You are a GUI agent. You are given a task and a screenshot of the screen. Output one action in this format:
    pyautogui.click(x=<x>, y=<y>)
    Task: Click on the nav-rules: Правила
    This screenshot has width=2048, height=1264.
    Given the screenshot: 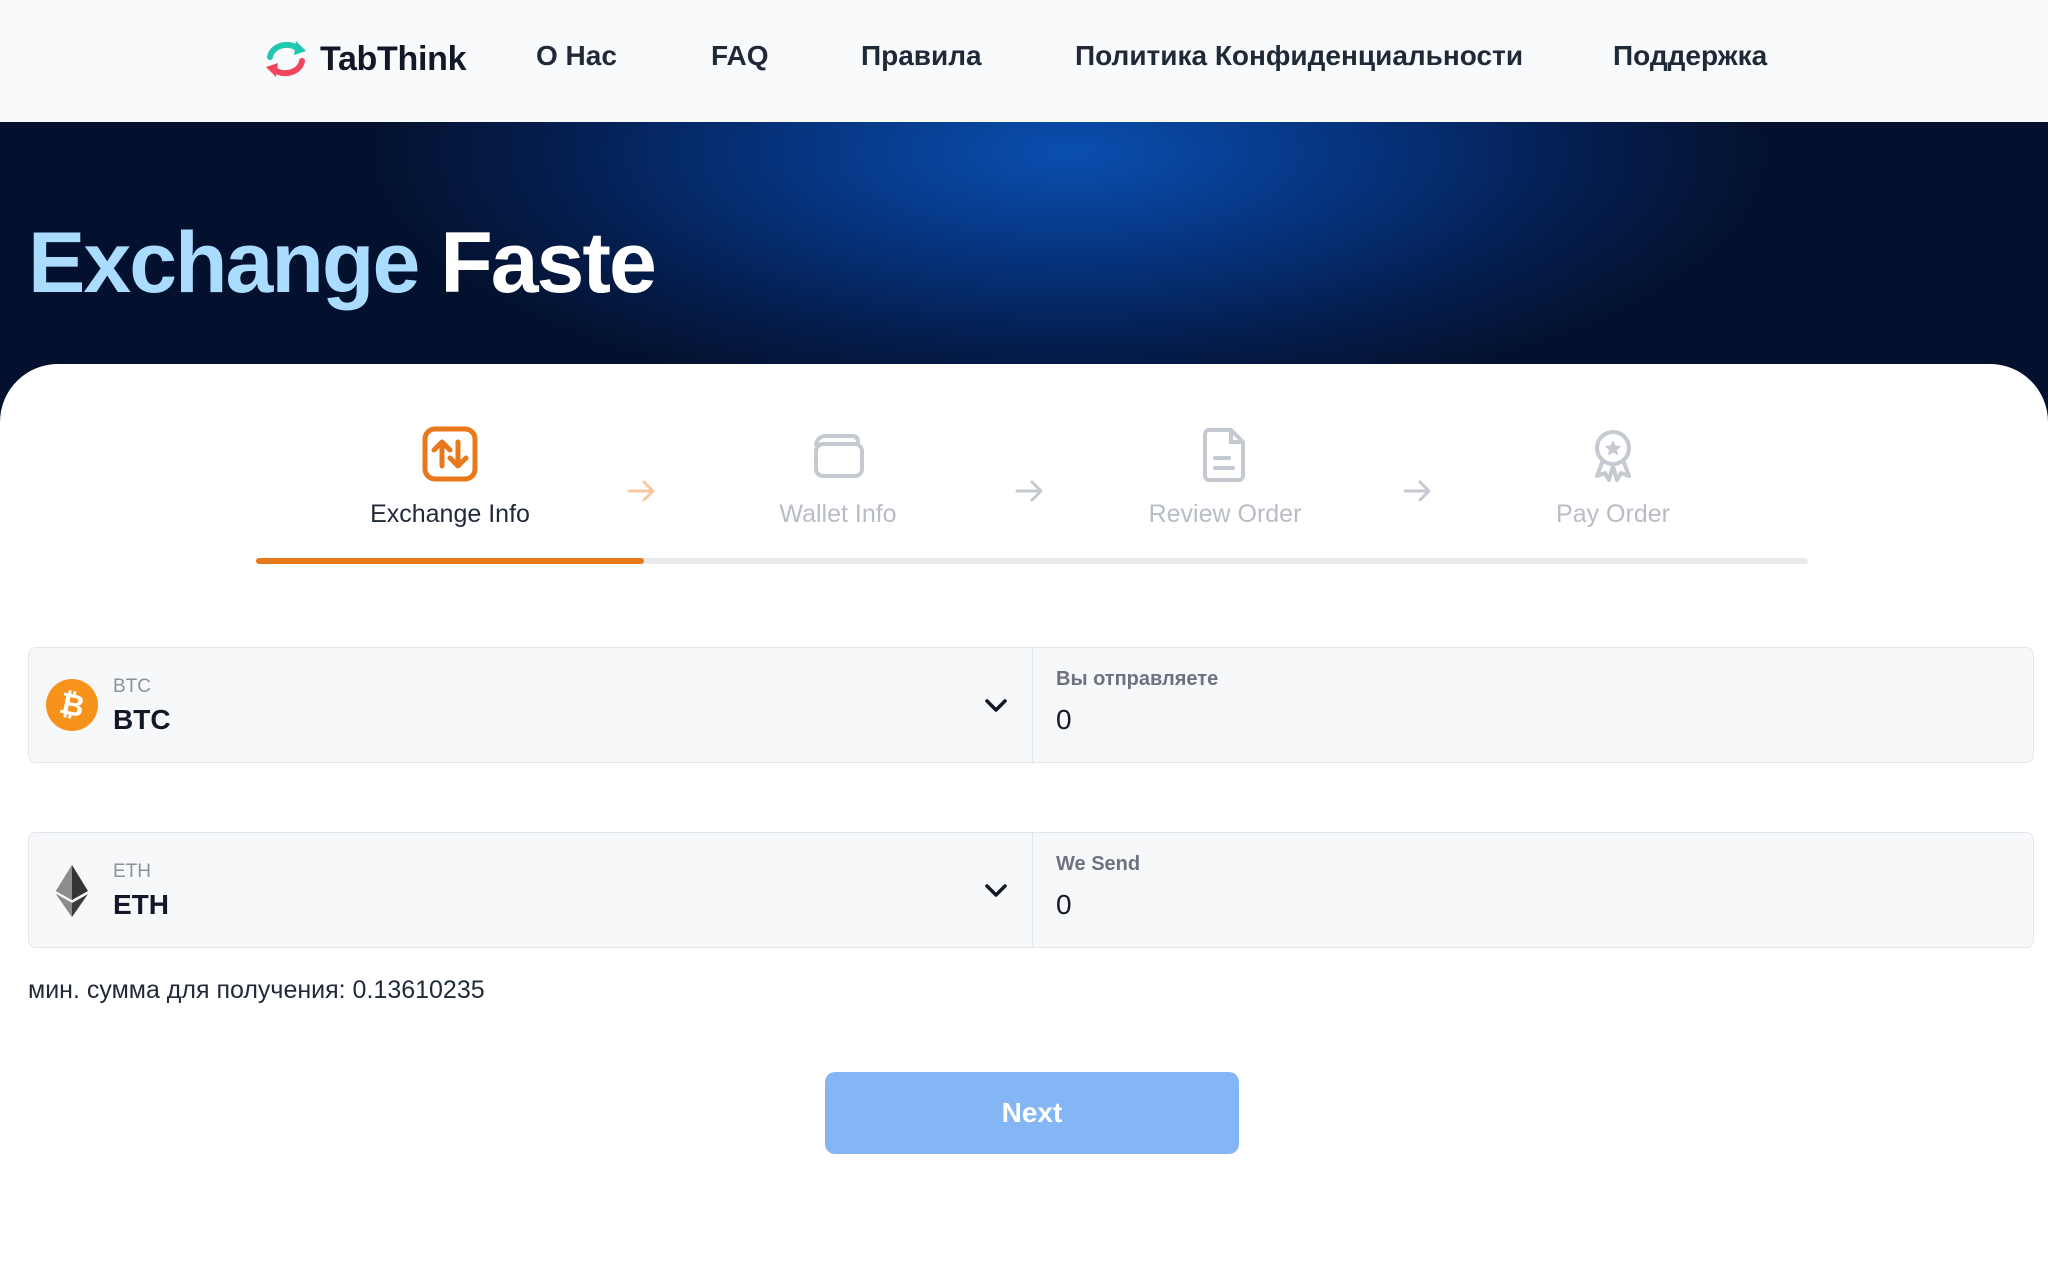 What is the action you would take?
    pyautogui.click(x=921, y=56)
    